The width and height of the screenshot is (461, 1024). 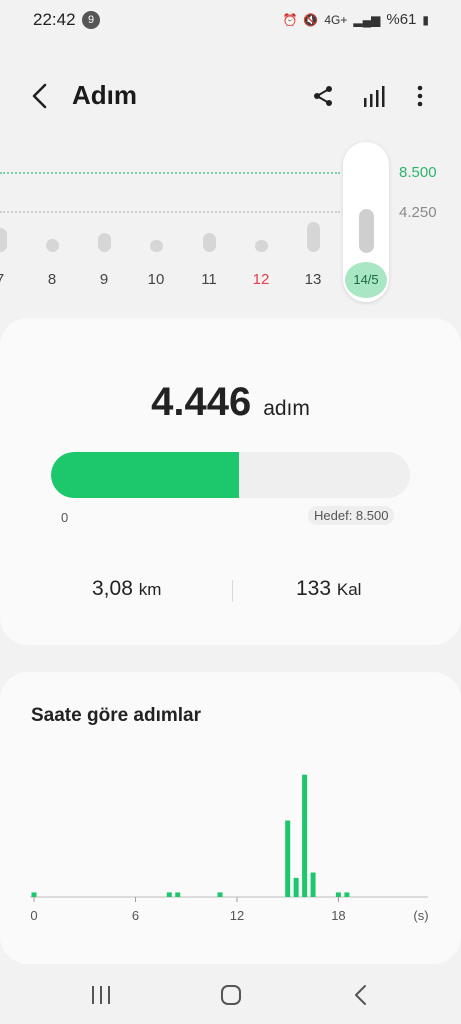 I want to click on status-bar: 22:42 9 ⏰ 🔇 4G+ ▂▄▆ %61 ▮, so click(x=230, y=21).